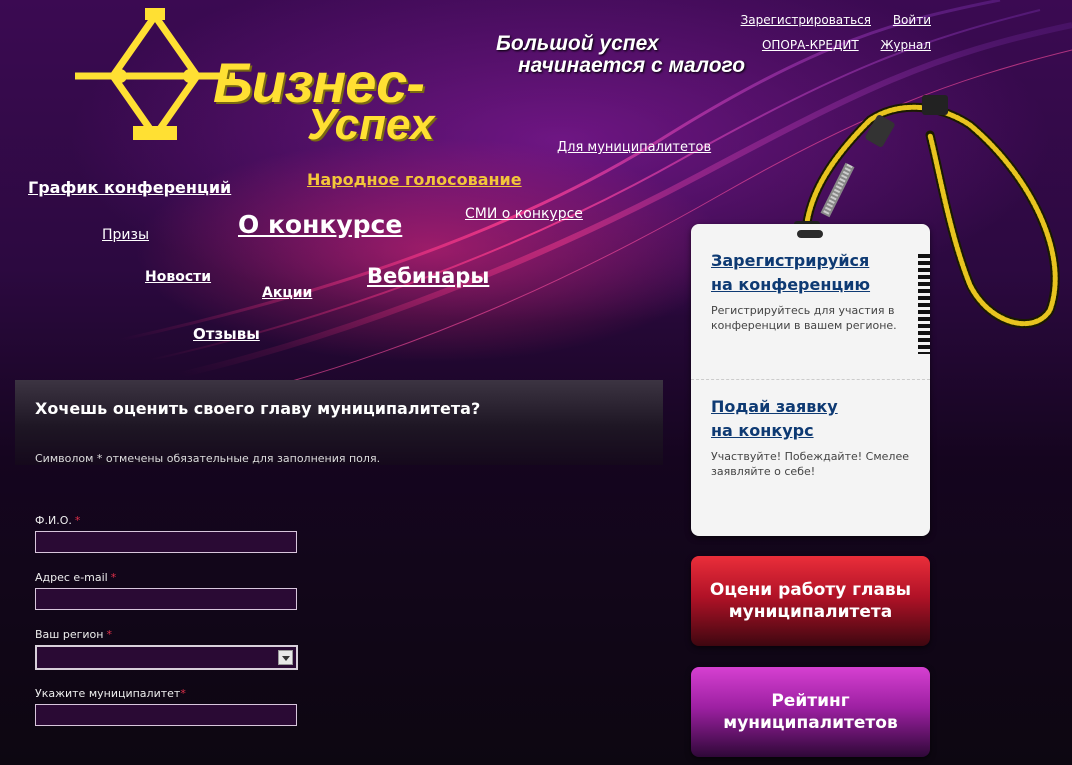 Image resolution: width=1072 pixels, height=765 pixels. Describe the element at coordinates (285, 657) in the screenshot. I see `dropdown-arrow-icon` at that location.